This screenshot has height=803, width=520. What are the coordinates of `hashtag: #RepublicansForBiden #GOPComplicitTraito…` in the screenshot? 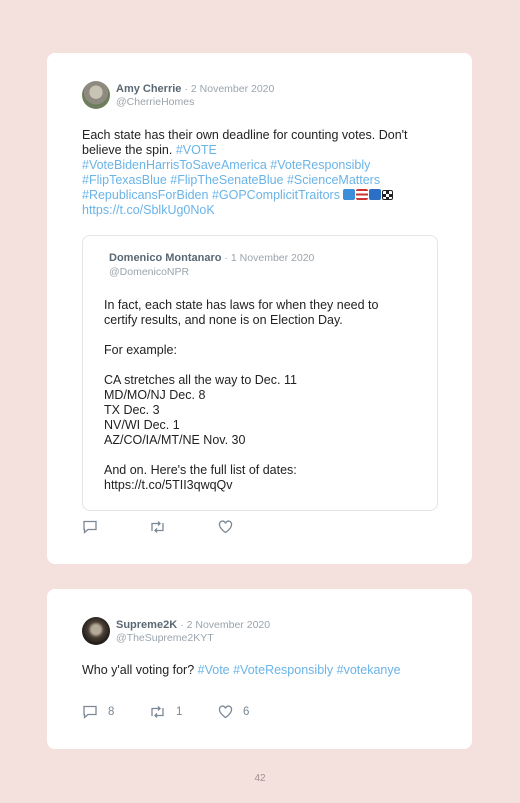 It's located at (211, 195).